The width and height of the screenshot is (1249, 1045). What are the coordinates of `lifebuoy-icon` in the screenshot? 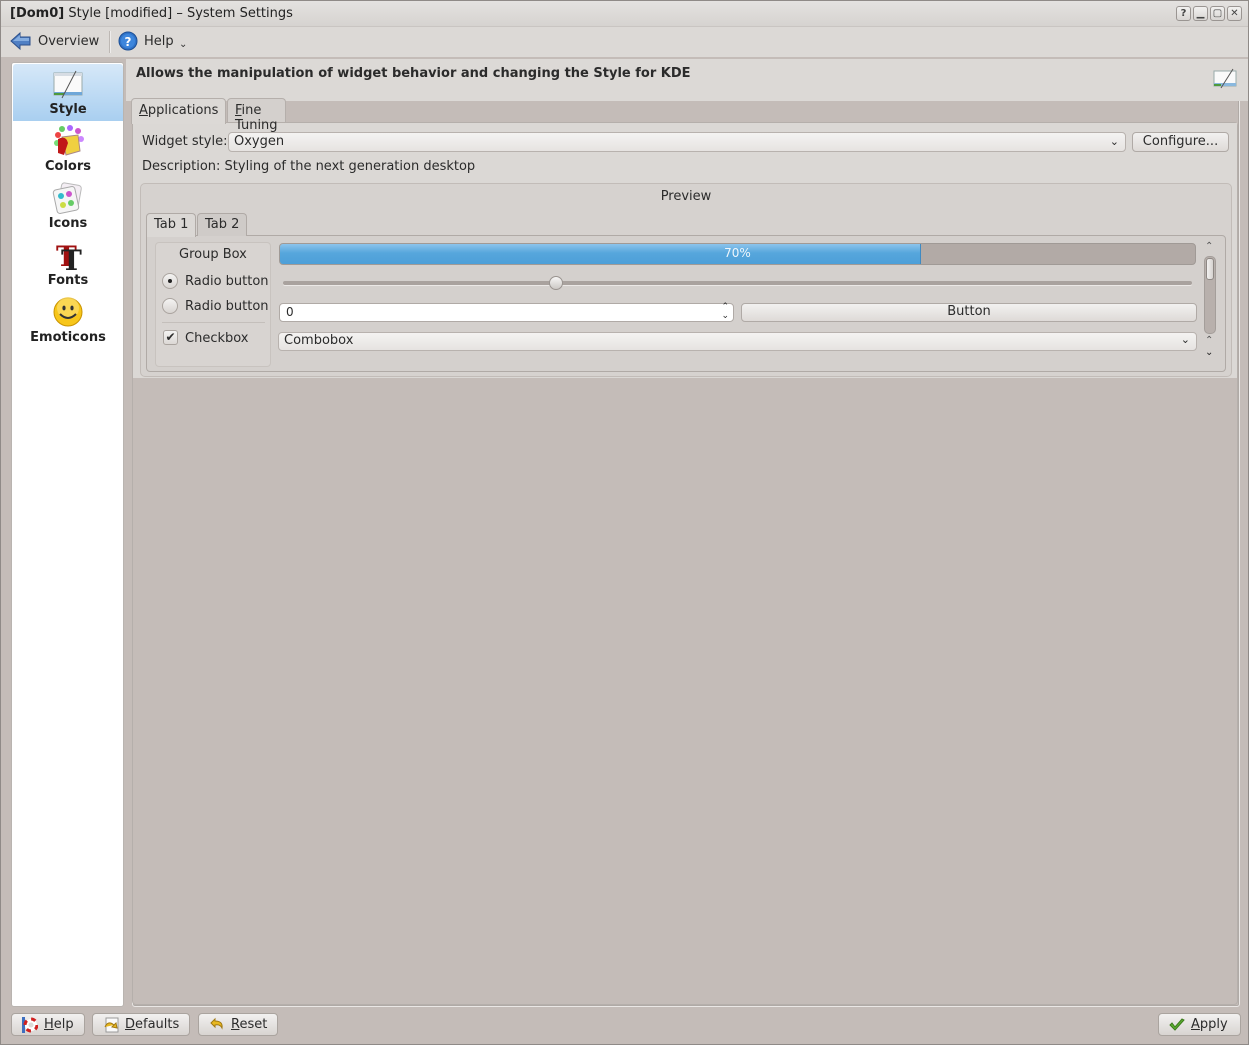 It's located at (30, 1024).